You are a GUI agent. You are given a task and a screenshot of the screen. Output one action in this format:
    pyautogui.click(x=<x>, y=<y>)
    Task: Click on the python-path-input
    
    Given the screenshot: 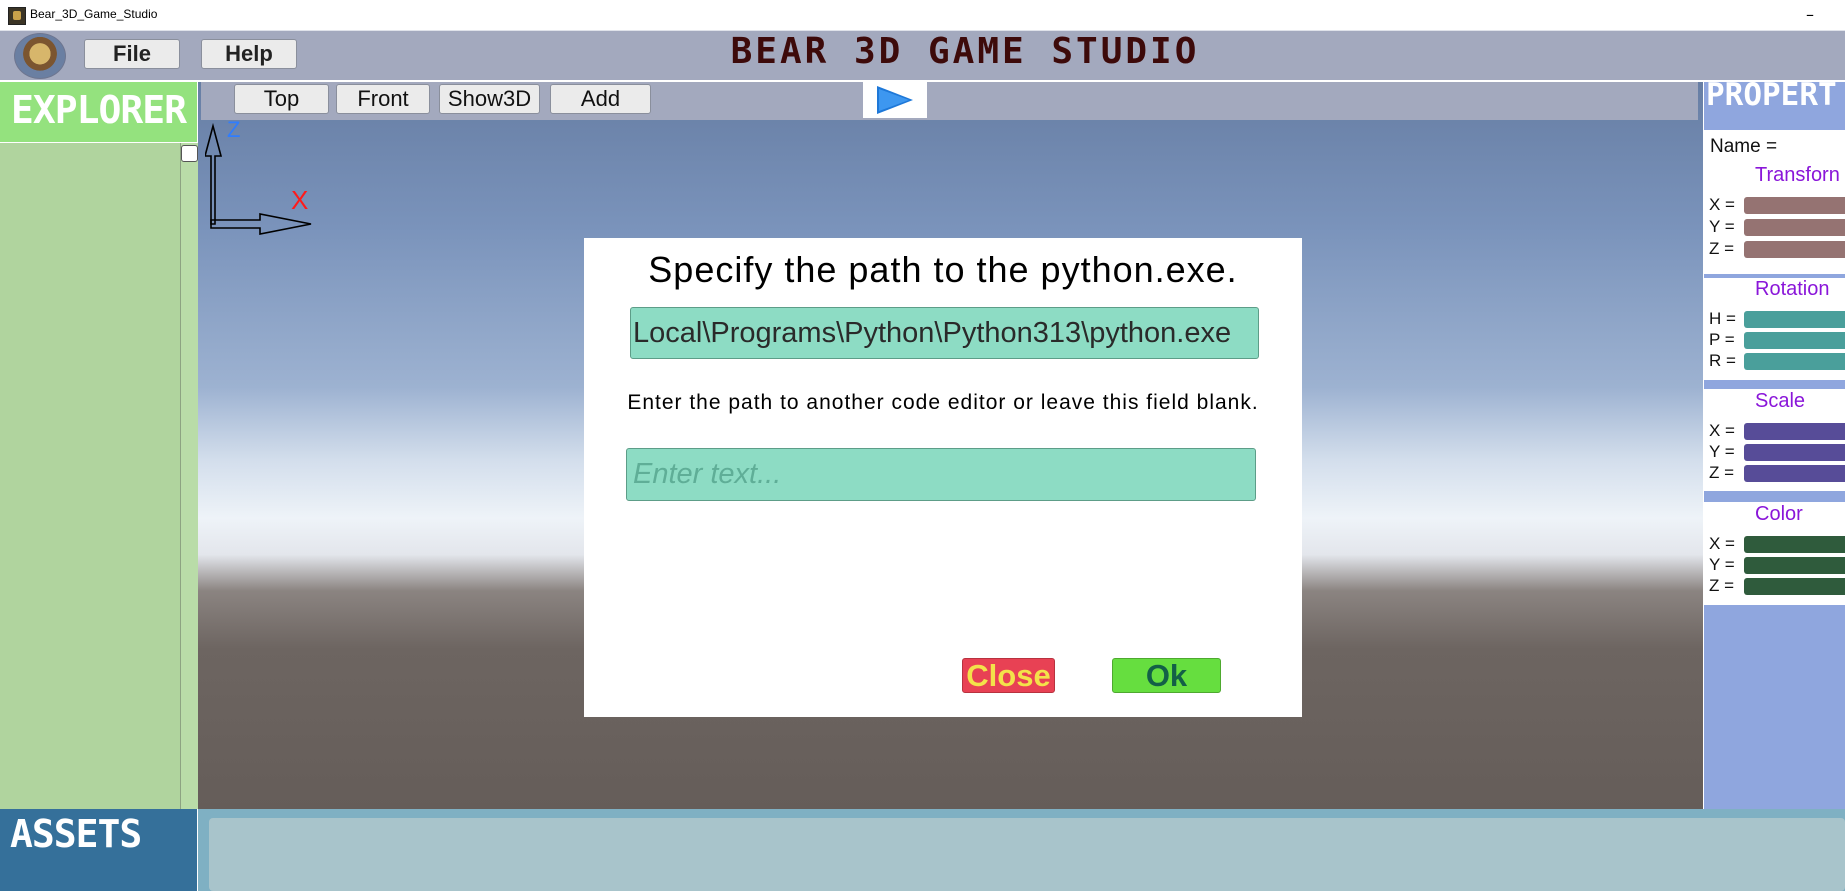 What is the action you would take?
    pyautogui.click(x=944, y=333)
    